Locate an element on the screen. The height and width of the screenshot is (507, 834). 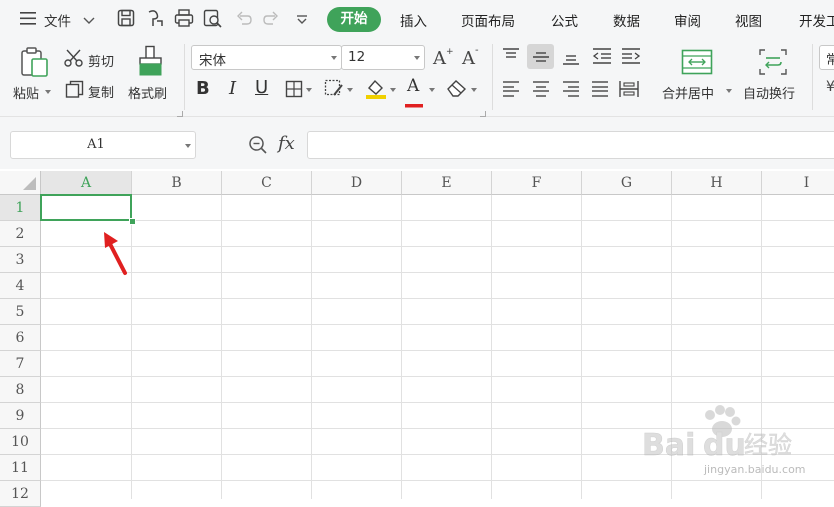
number-format-select: 常 is located at coordinates (826, 57).